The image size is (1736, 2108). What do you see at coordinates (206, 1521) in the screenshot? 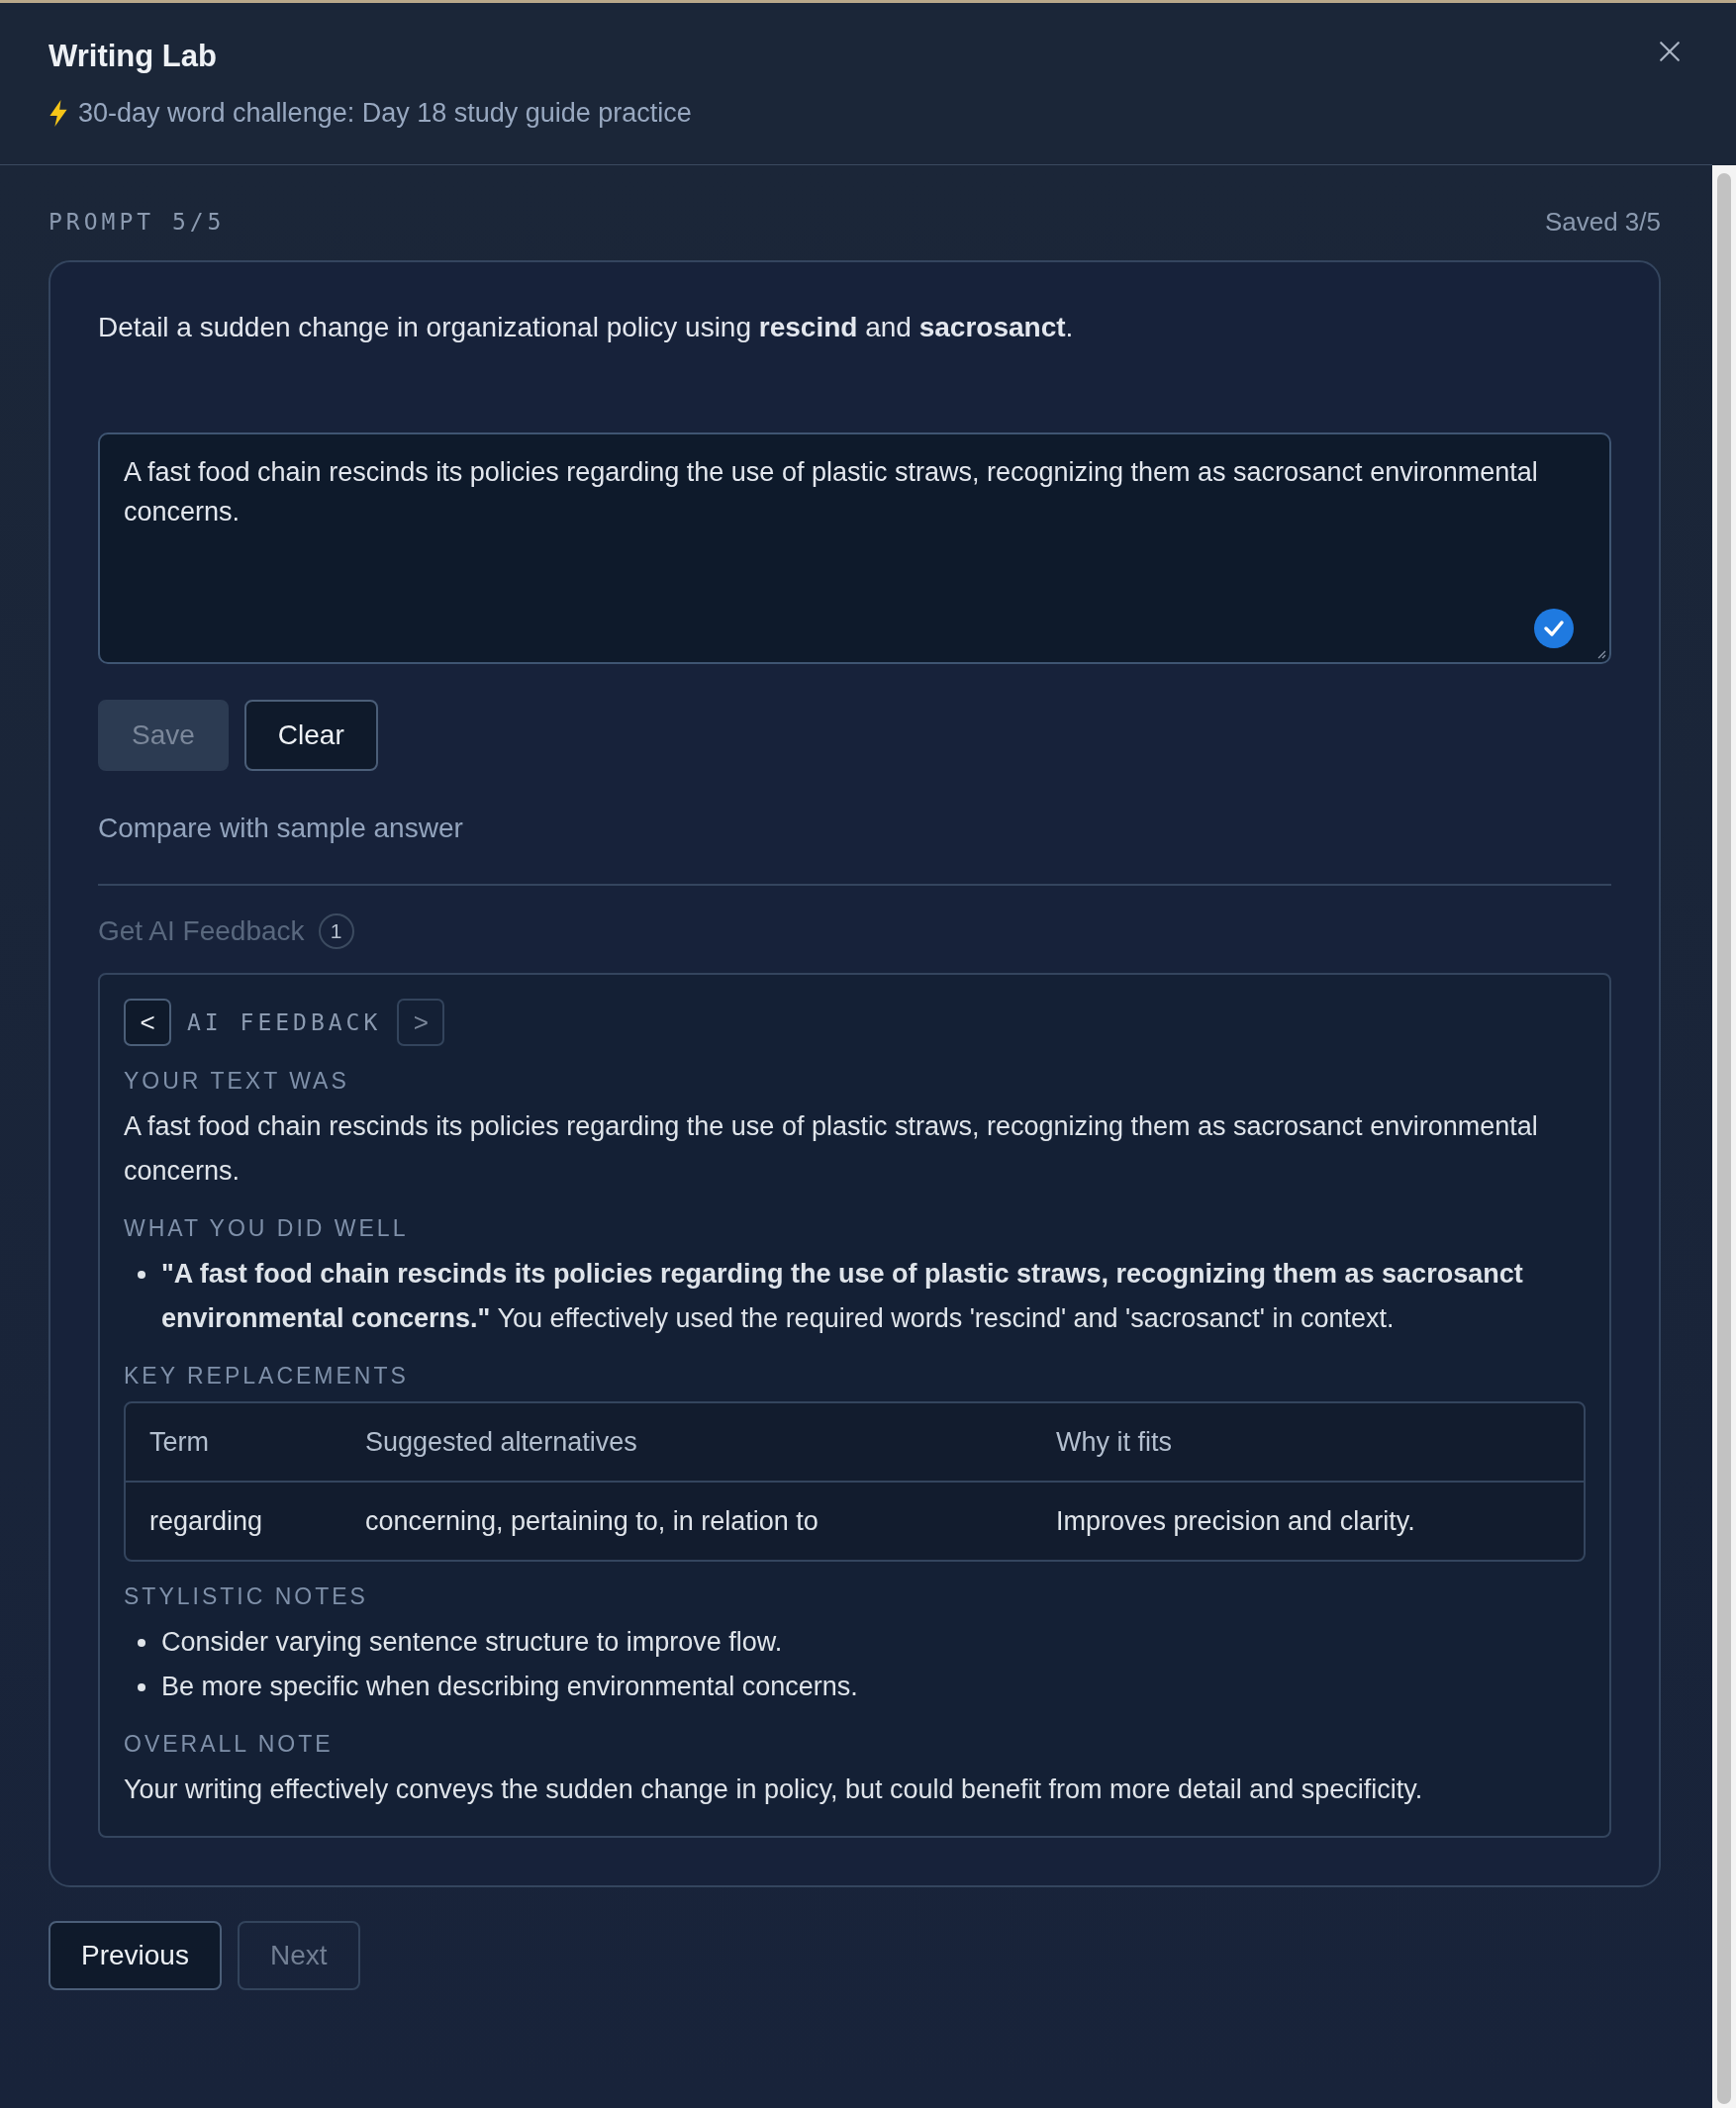
I see `table-cell-text: regarding` at bounding box center [206, 1521].